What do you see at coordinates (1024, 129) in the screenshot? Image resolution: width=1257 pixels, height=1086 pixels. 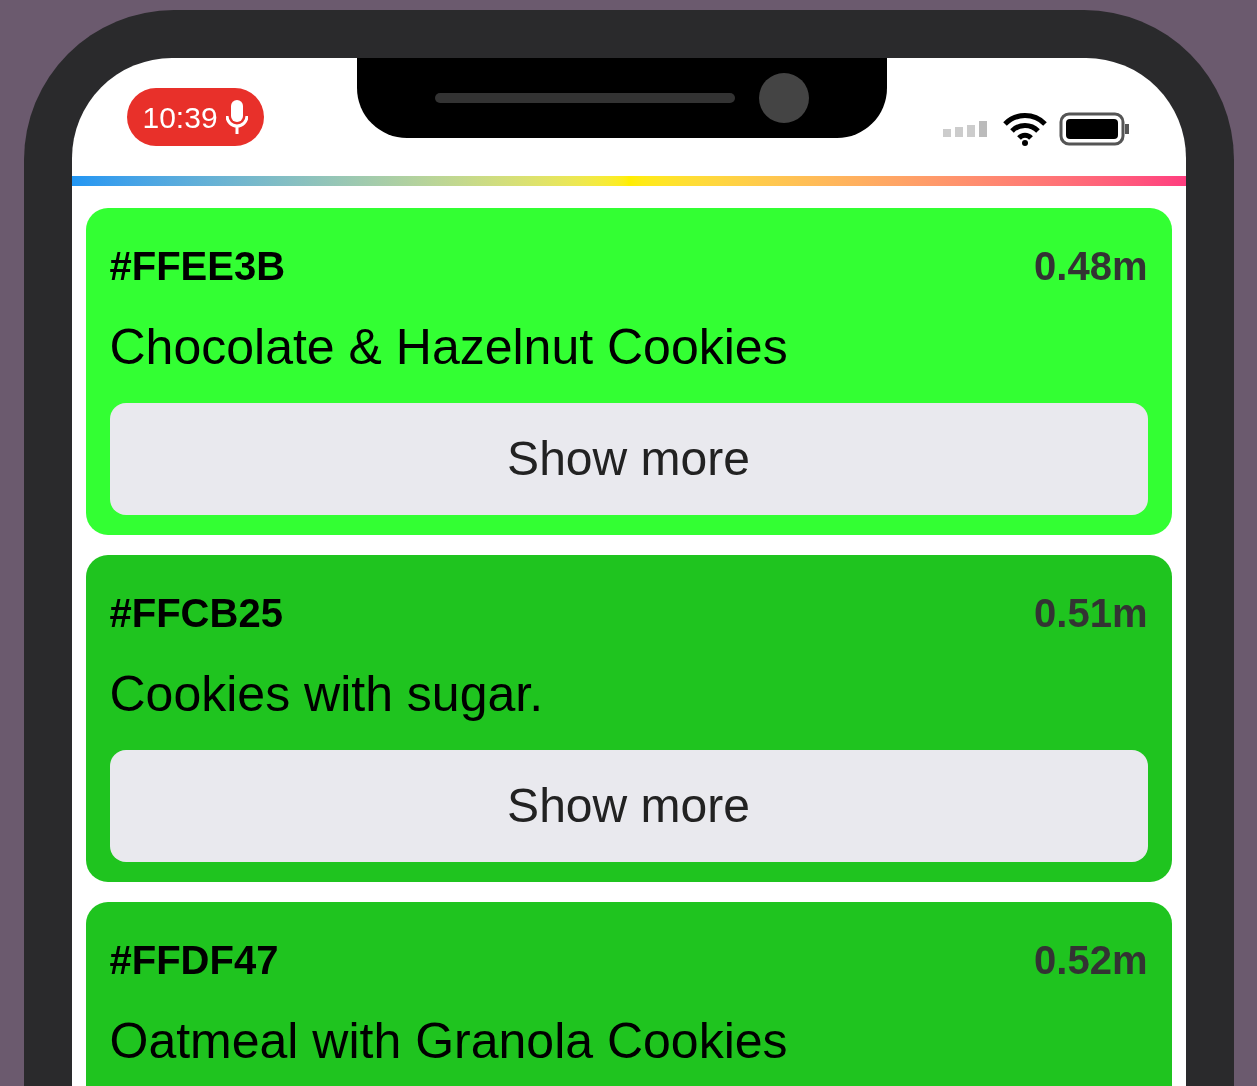 I see `wifi-icon` at bounding box center [1024, 129].